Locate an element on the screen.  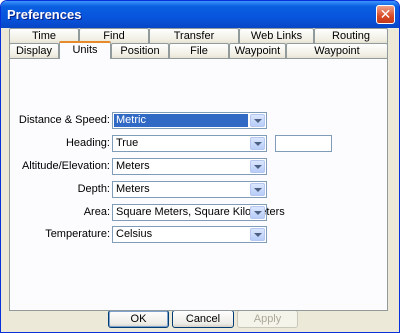
tab-label: Position is located at coordinates (140, 51).